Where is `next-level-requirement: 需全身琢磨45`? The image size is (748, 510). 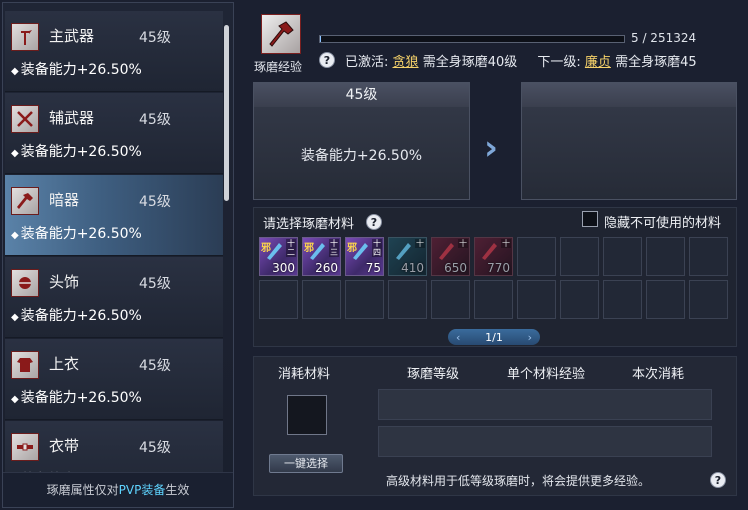
next-level-requirement: 需全身琢磨45 is located at coordinates (656, 62).